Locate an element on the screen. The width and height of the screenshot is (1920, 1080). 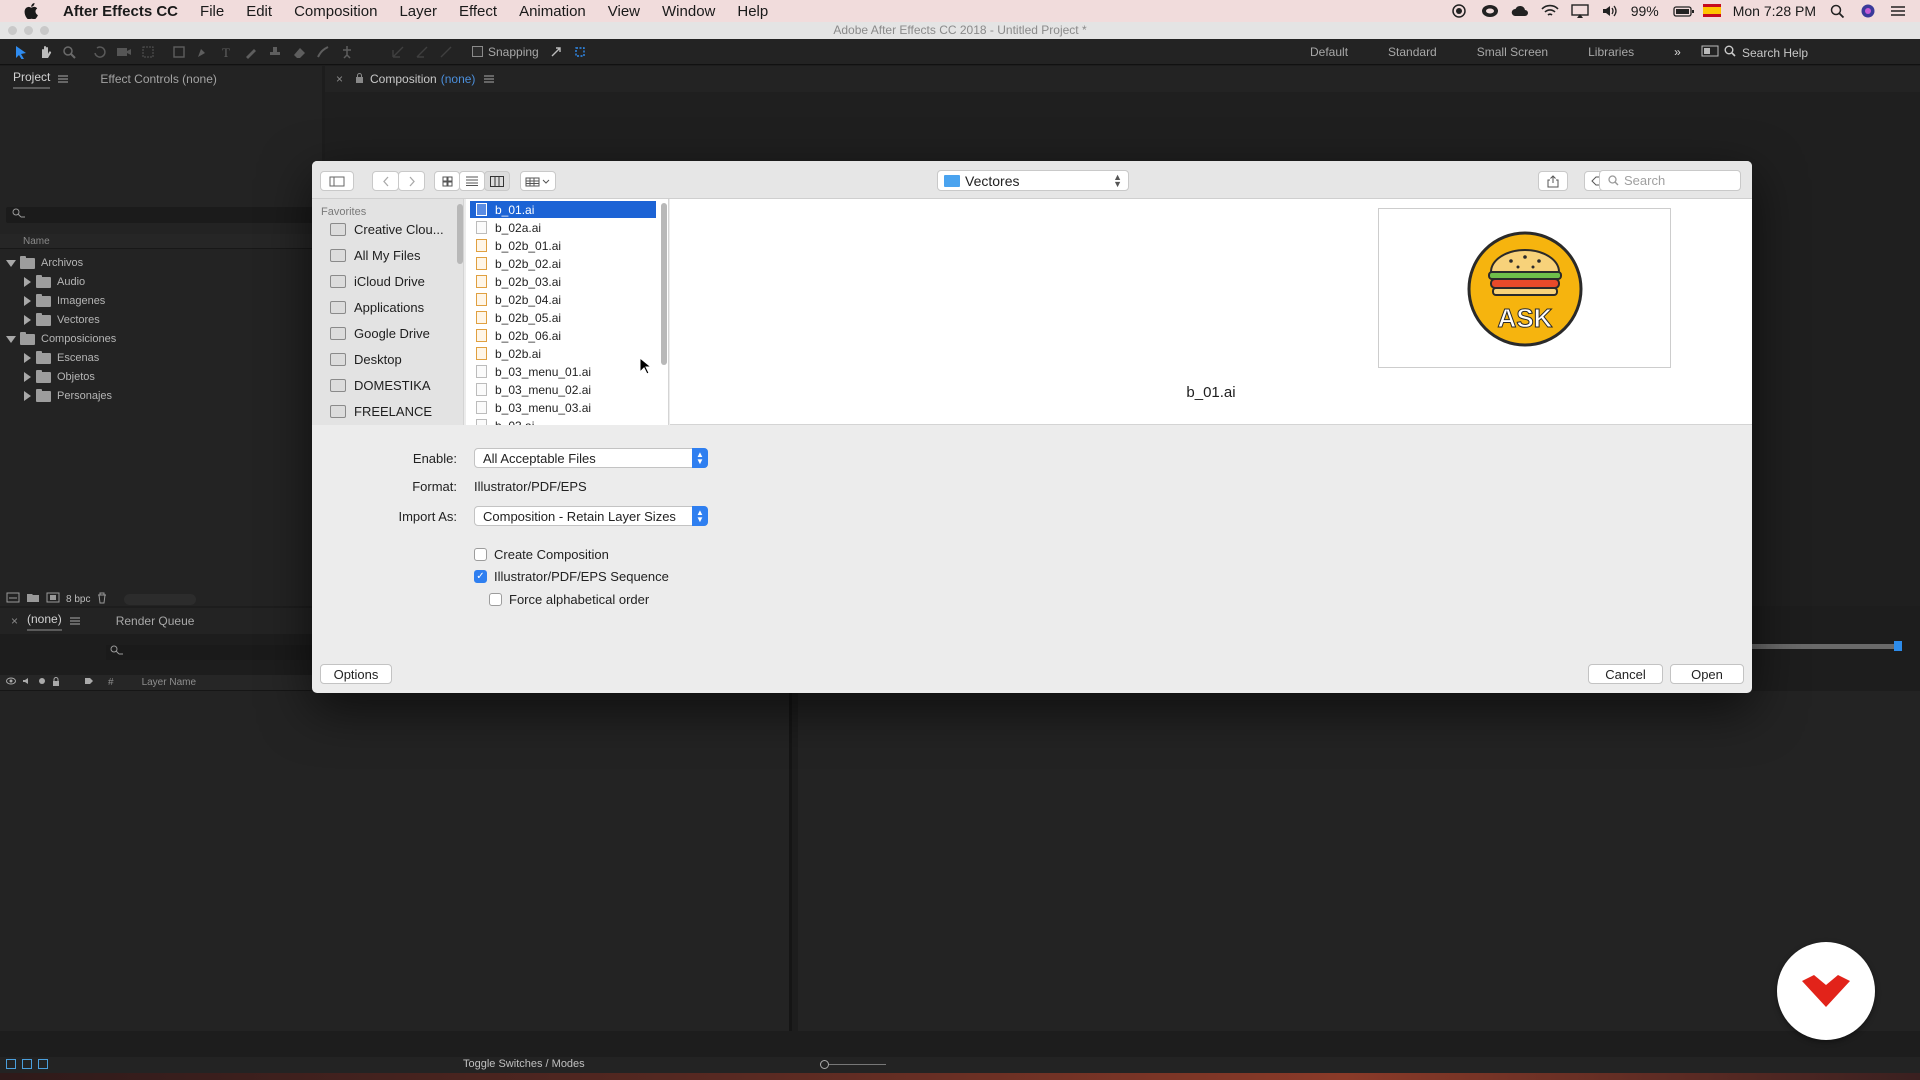
clone-stamp-tool-icon is located at coordinates (275, 52).